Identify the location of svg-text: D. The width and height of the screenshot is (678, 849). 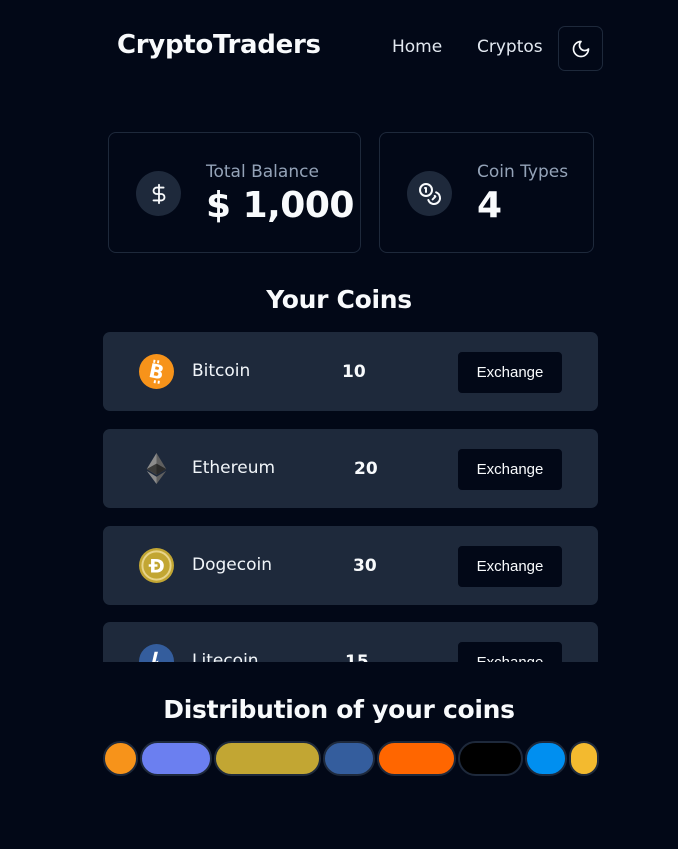
(156, 566).